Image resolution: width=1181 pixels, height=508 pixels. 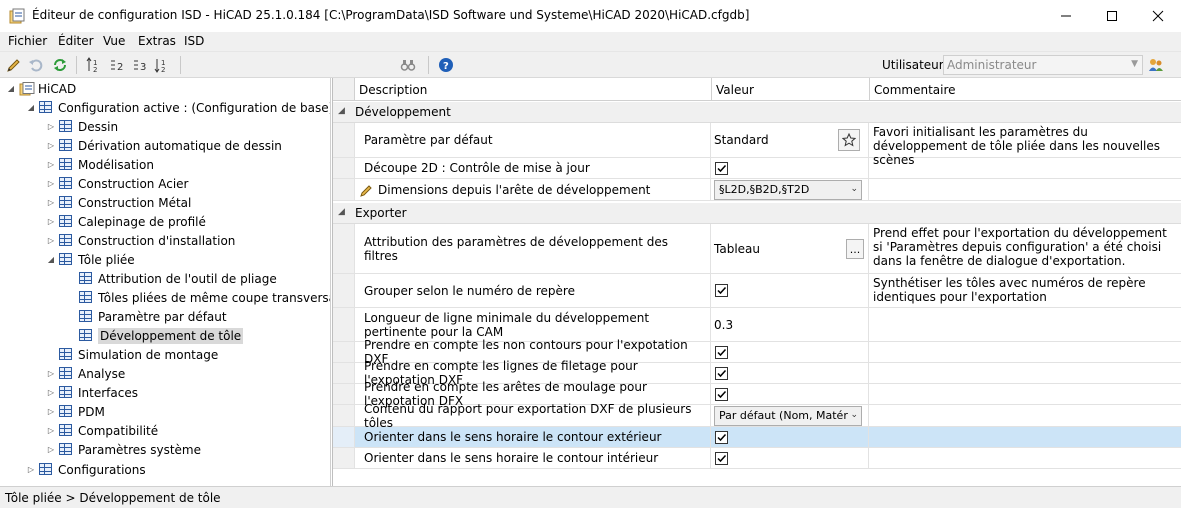 What do you see at coordinates (791, 89) in the screenshot?
I see `column-header-valeur: Valeur` at bounding box center [791, 89].